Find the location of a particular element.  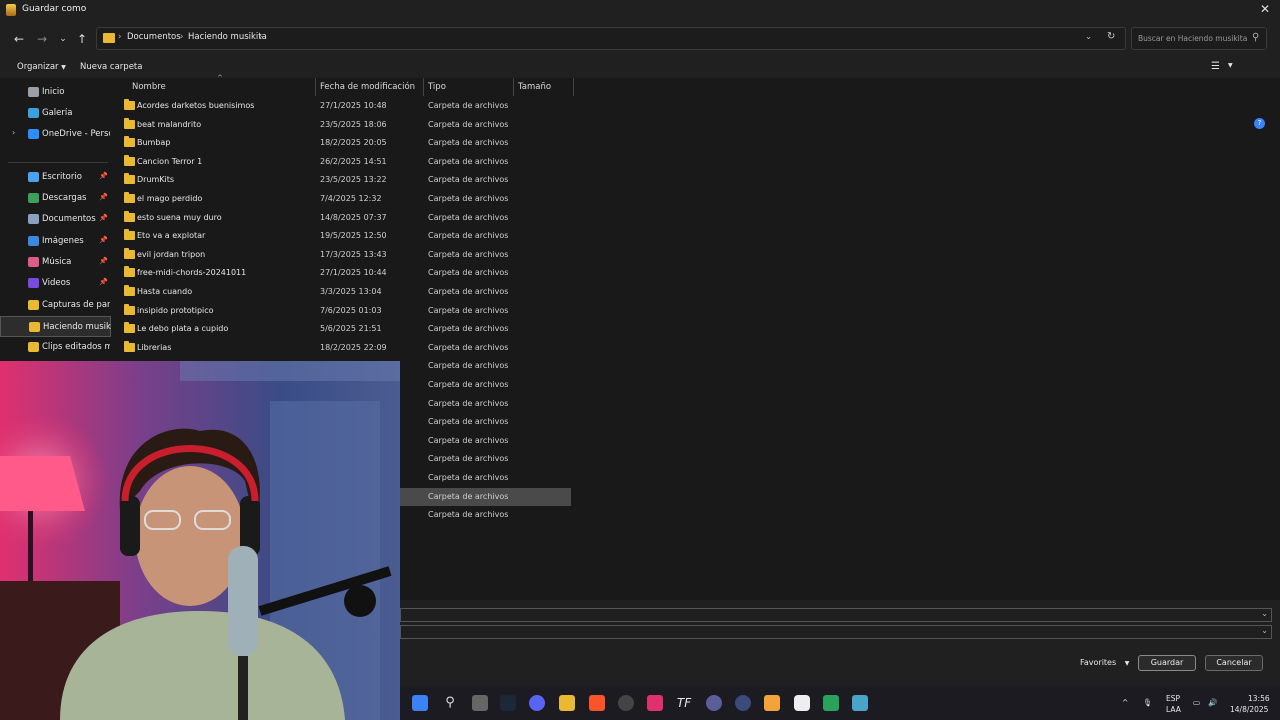

fl-studio-icon is located at coordinates (772, 703).